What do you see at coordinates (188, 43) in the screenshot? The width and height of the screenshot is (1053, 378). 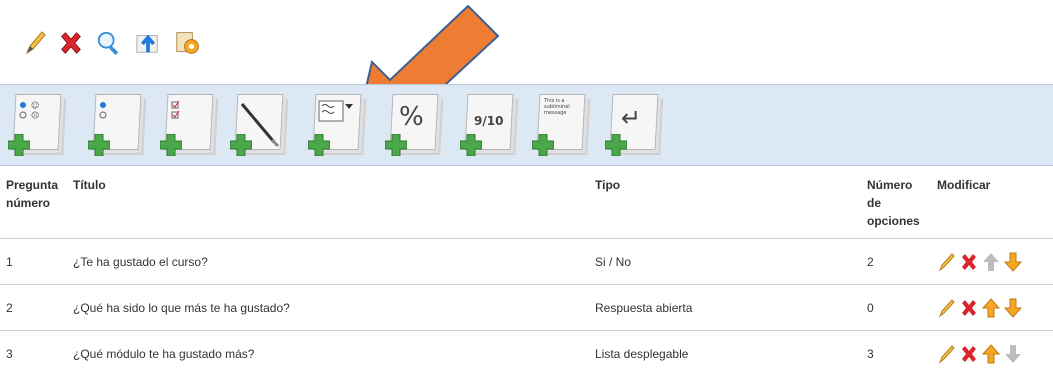 I see `settings-icon` at bounding box center [188, 43].